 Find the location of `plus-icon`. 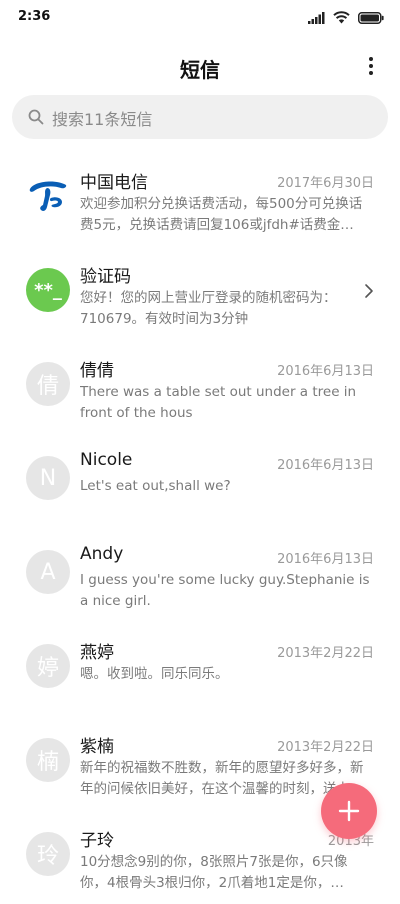

plus-icon is located at coordinates (349, 811).